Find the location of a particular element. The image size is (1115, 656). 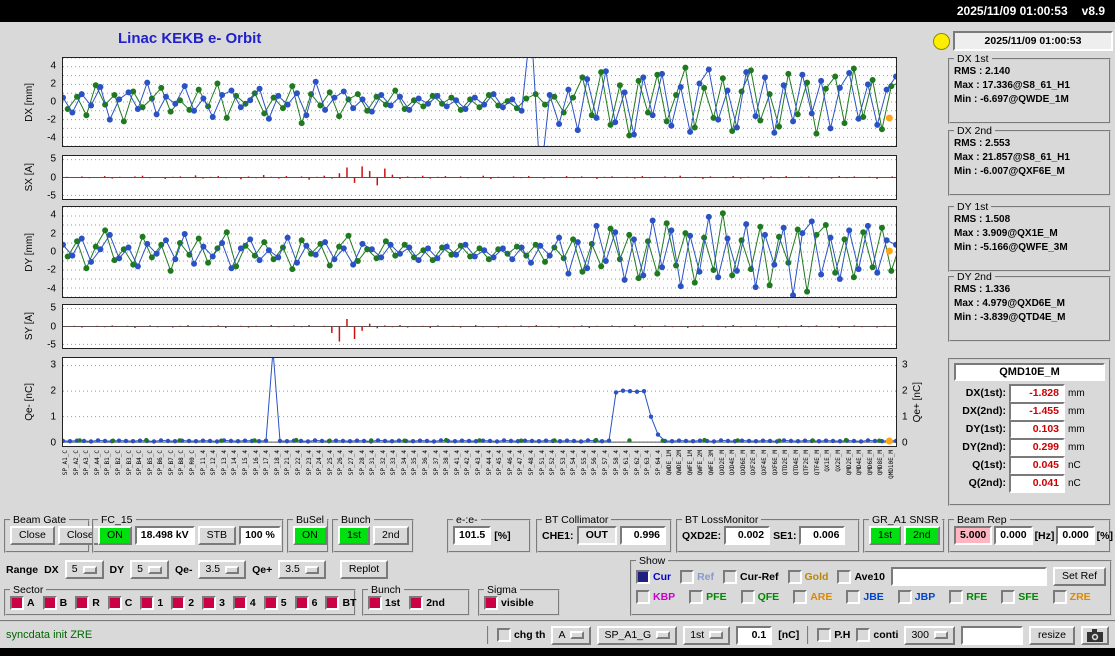

bunch-2nd-button: 2nd is located at coordinates (391, 535).